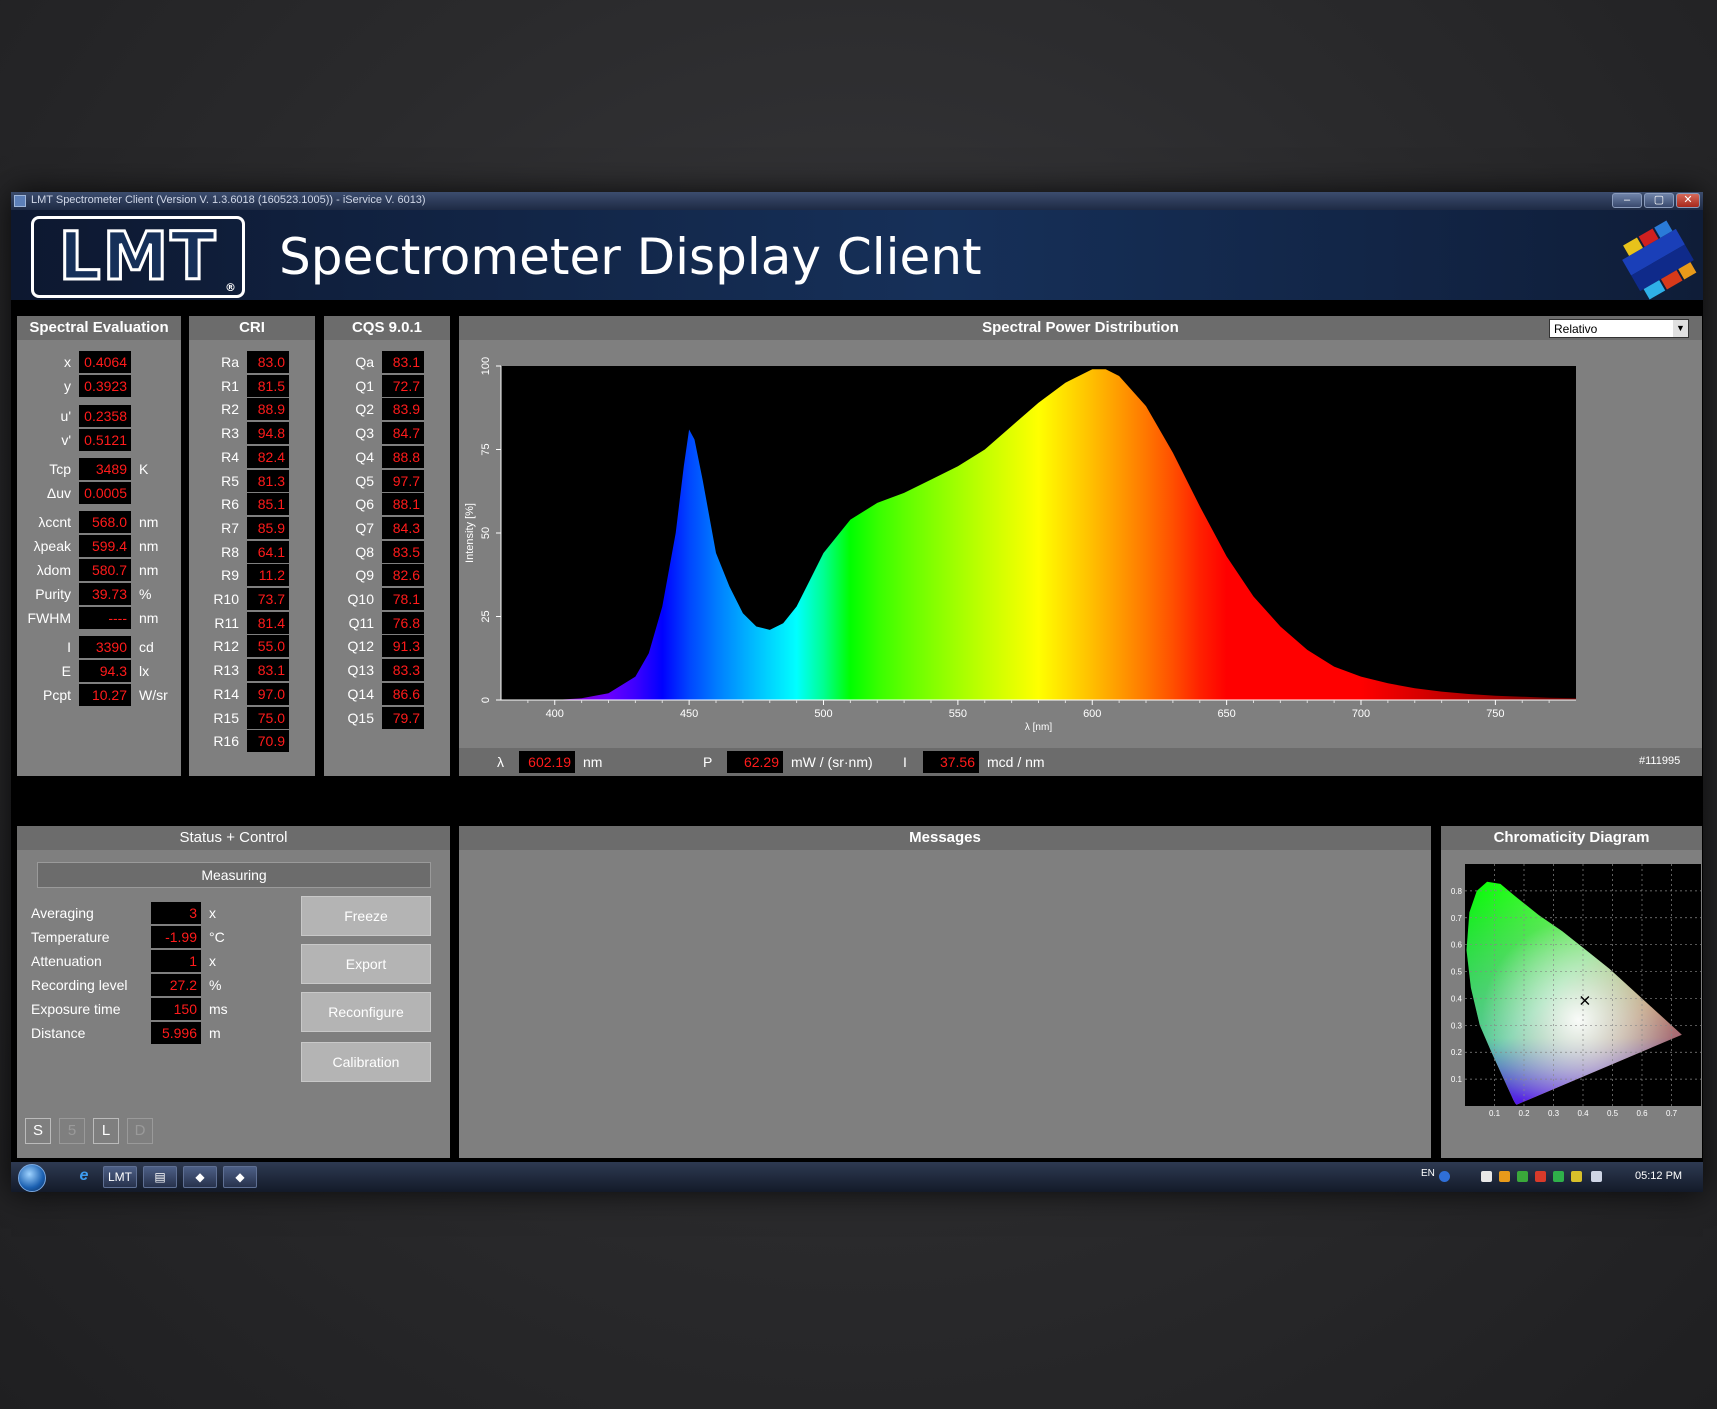 Image resolution: width=1717 pixels, height=1409 pixels. Describe the element at coordinates (364, 527) in the screenshot. I see `cqs-label: Q7` at that location.